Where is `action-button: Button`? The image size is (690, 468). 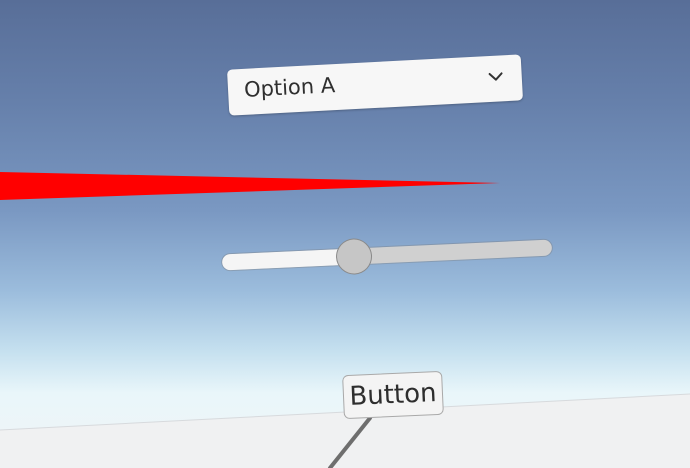 action-button: Button is located at coordinates (393, 395).